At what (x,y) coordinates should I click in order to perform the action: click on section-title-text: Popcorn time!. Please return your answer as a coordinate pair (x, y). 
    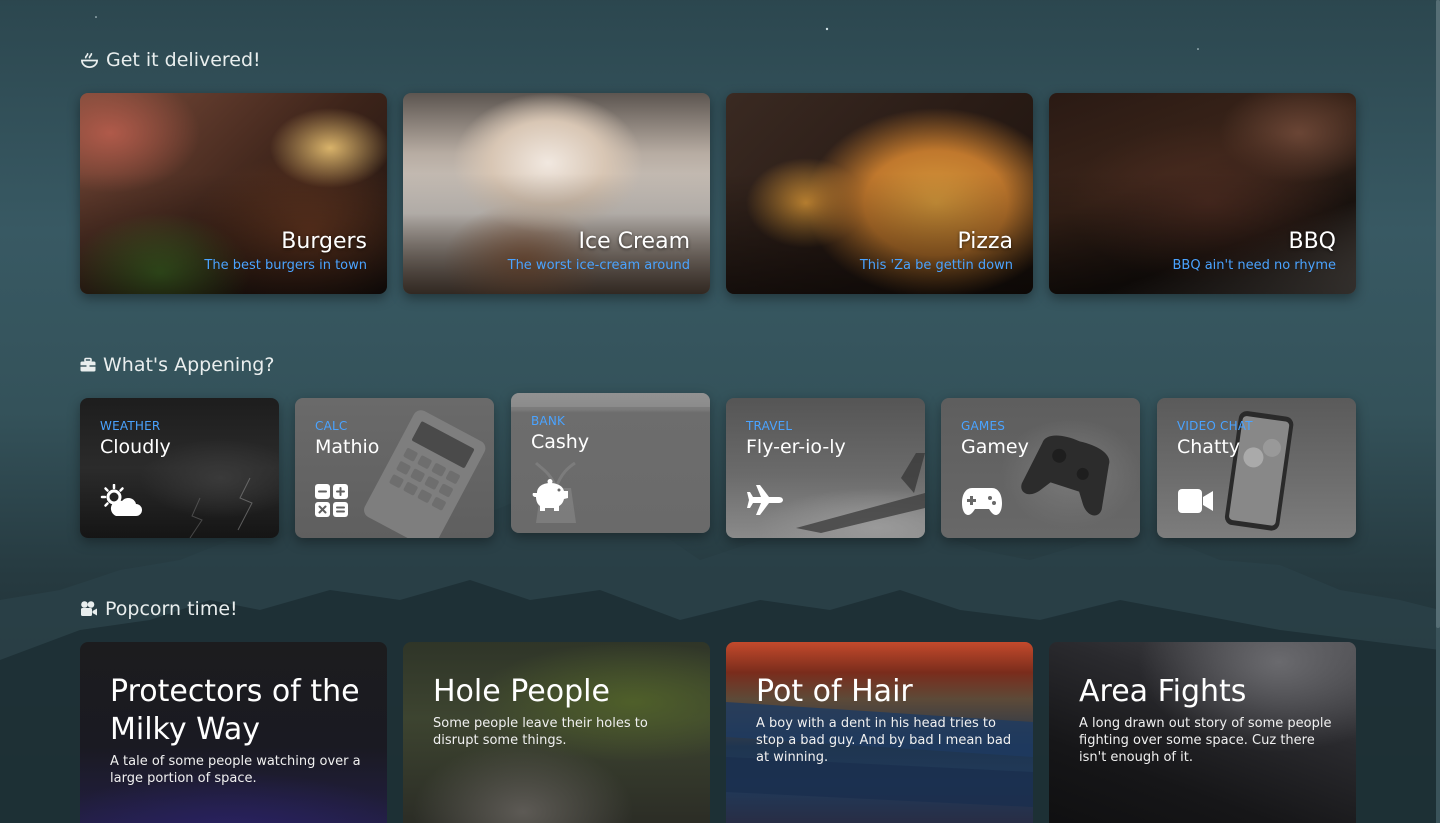
    Looking at the image, I should click on (171, 609).